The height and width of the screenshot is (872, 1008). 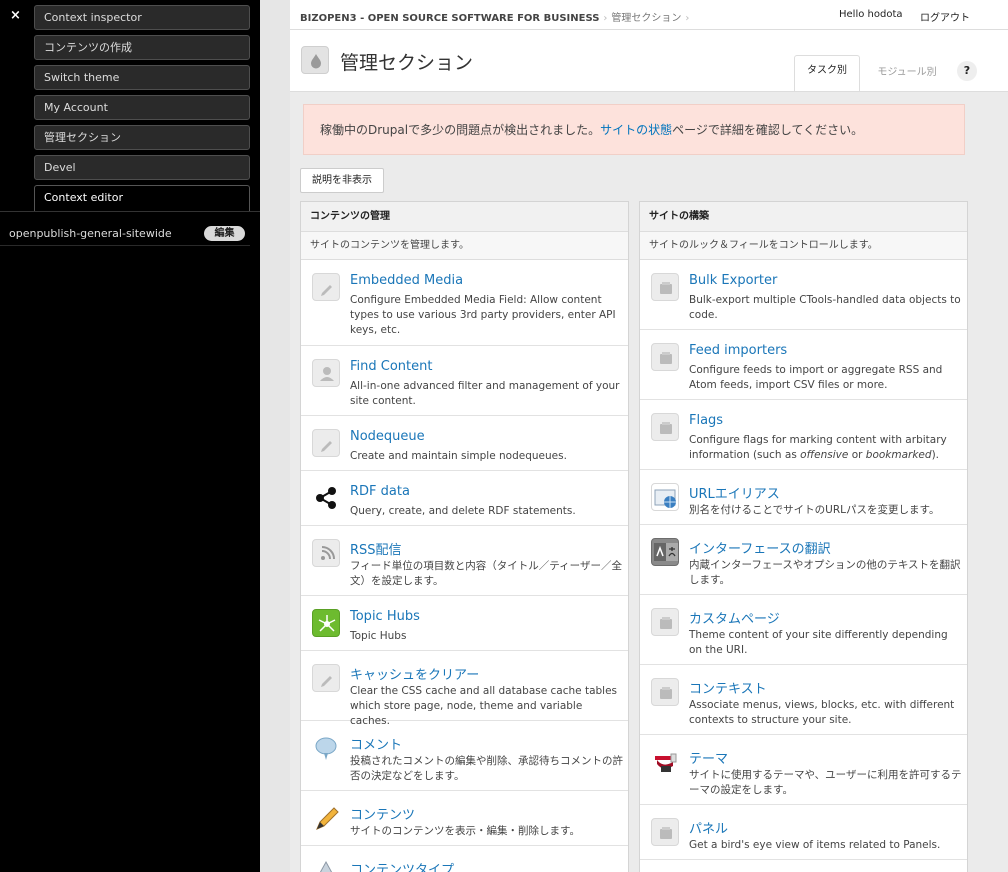 What do you see at coordinates (857, 455) in the screenshot?
I see `desc-text: or` at bounding box center [857, 455].